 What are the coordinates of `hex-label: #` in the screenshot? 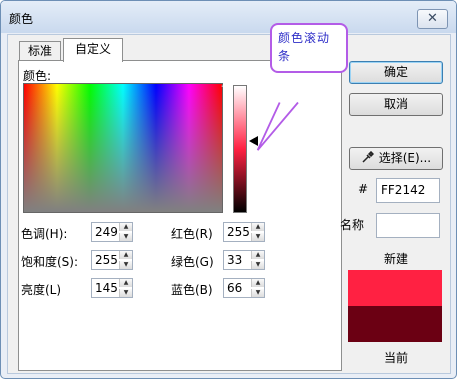 It's located at (363, 189).